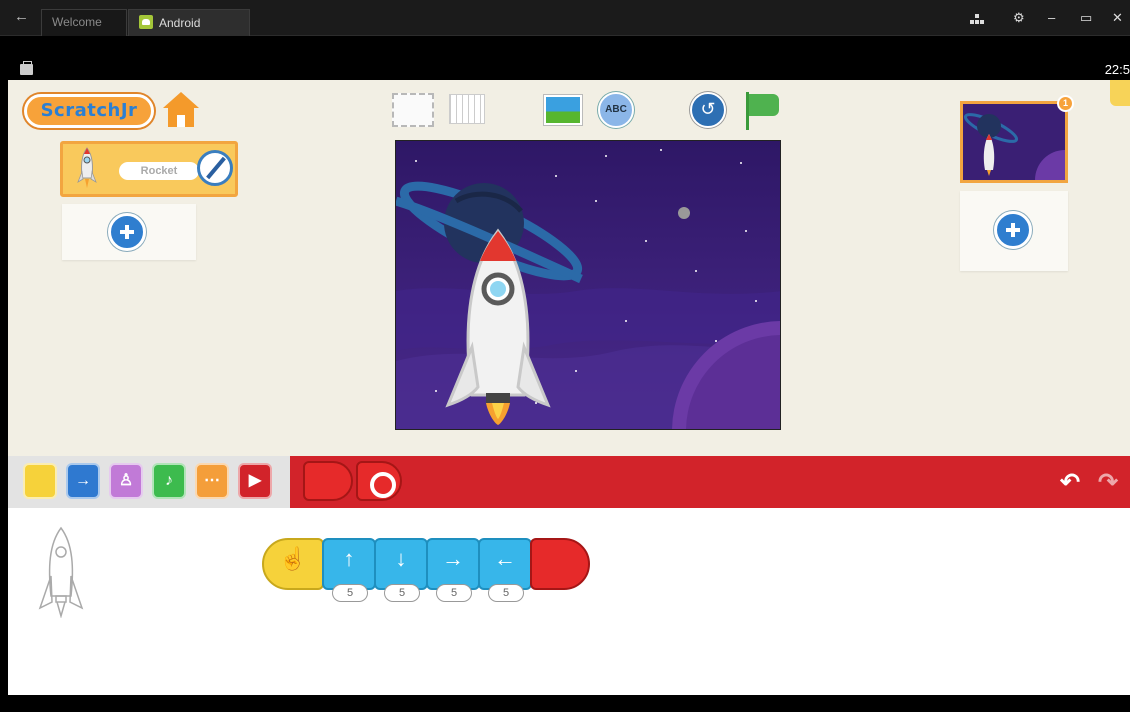 The image size is (1130, 712). What do you see at coordinates (413, 110) in the screenshot?
I see `fullscreen-button` at bounding box center [413, 110].